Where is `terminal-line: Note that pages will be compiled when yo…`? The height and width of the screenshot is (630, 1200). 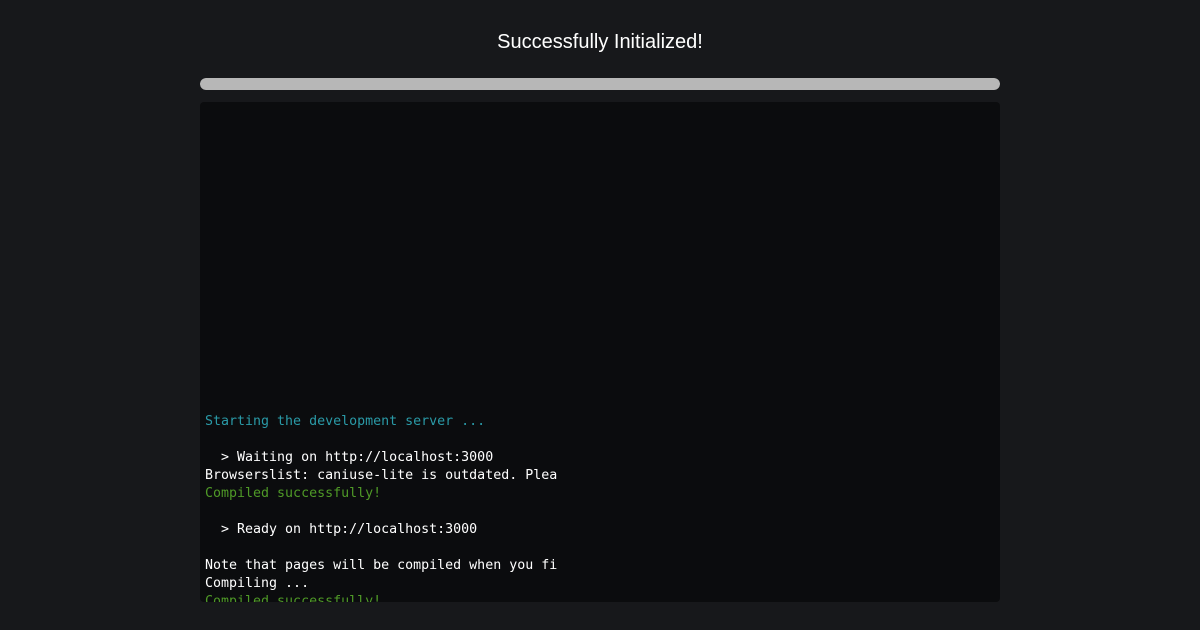
terminal-line: Note that pages will be compiled when yo… is located at coordinates (381, 565).